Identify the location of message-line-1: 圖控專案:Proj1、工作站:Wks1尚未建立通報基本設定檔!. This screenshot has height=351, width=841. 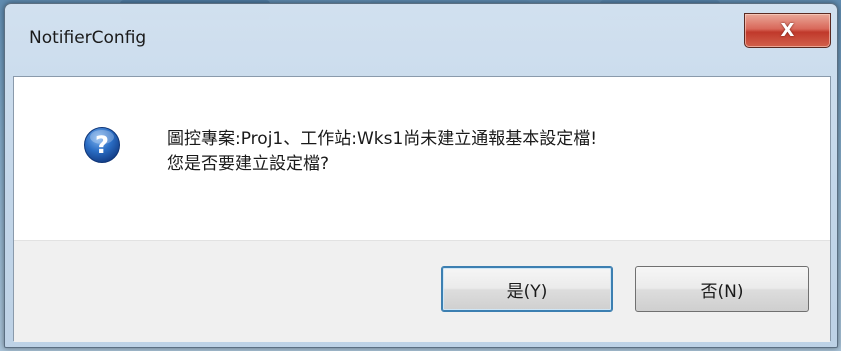
(382, 139).